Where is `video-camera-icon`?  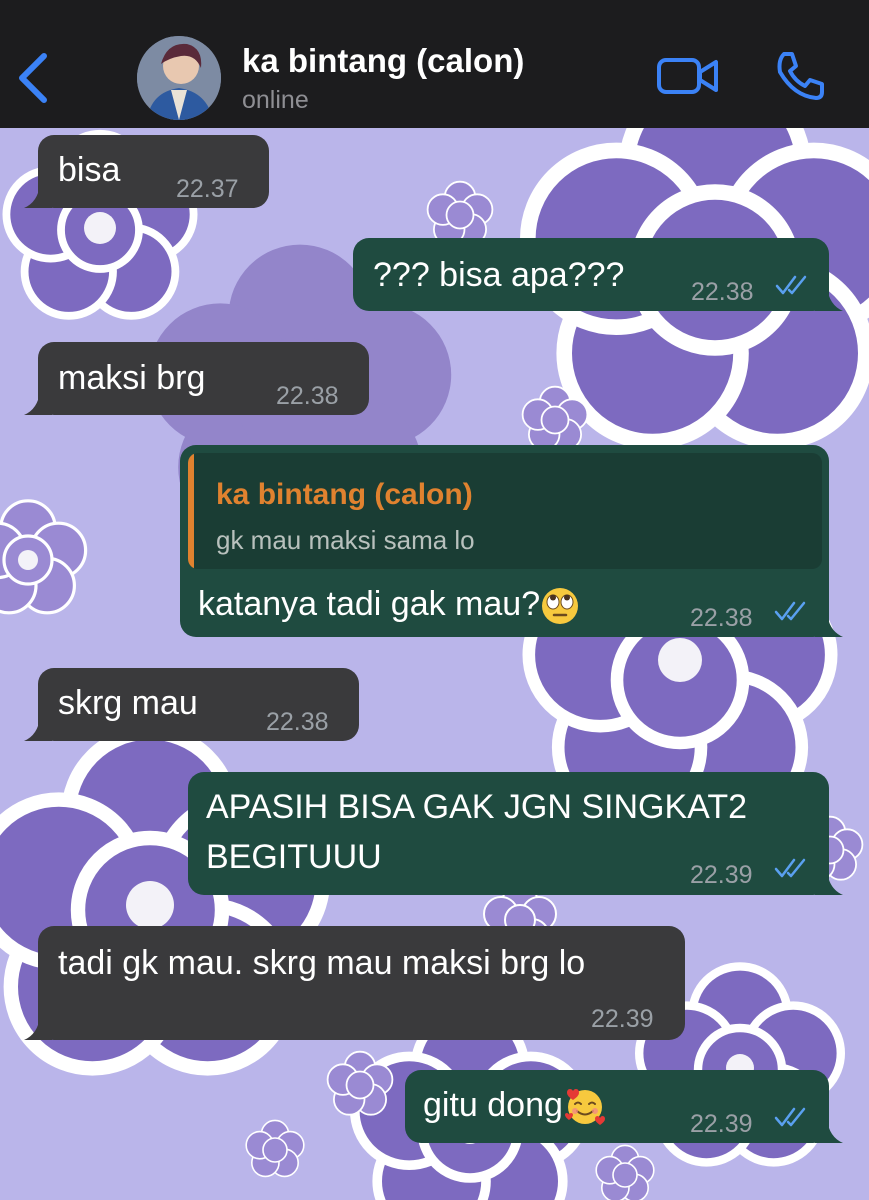 video-camera-icon is located at coordinates (688, 76).